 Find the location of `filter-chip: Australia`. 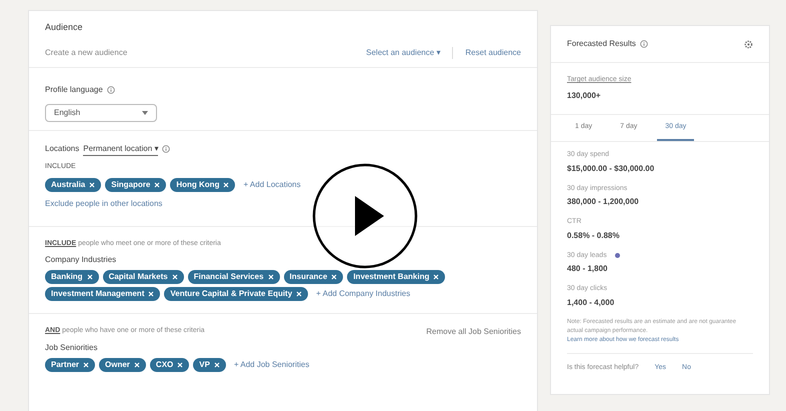

filter-chip: Australia is located at coordinates (73, 185).